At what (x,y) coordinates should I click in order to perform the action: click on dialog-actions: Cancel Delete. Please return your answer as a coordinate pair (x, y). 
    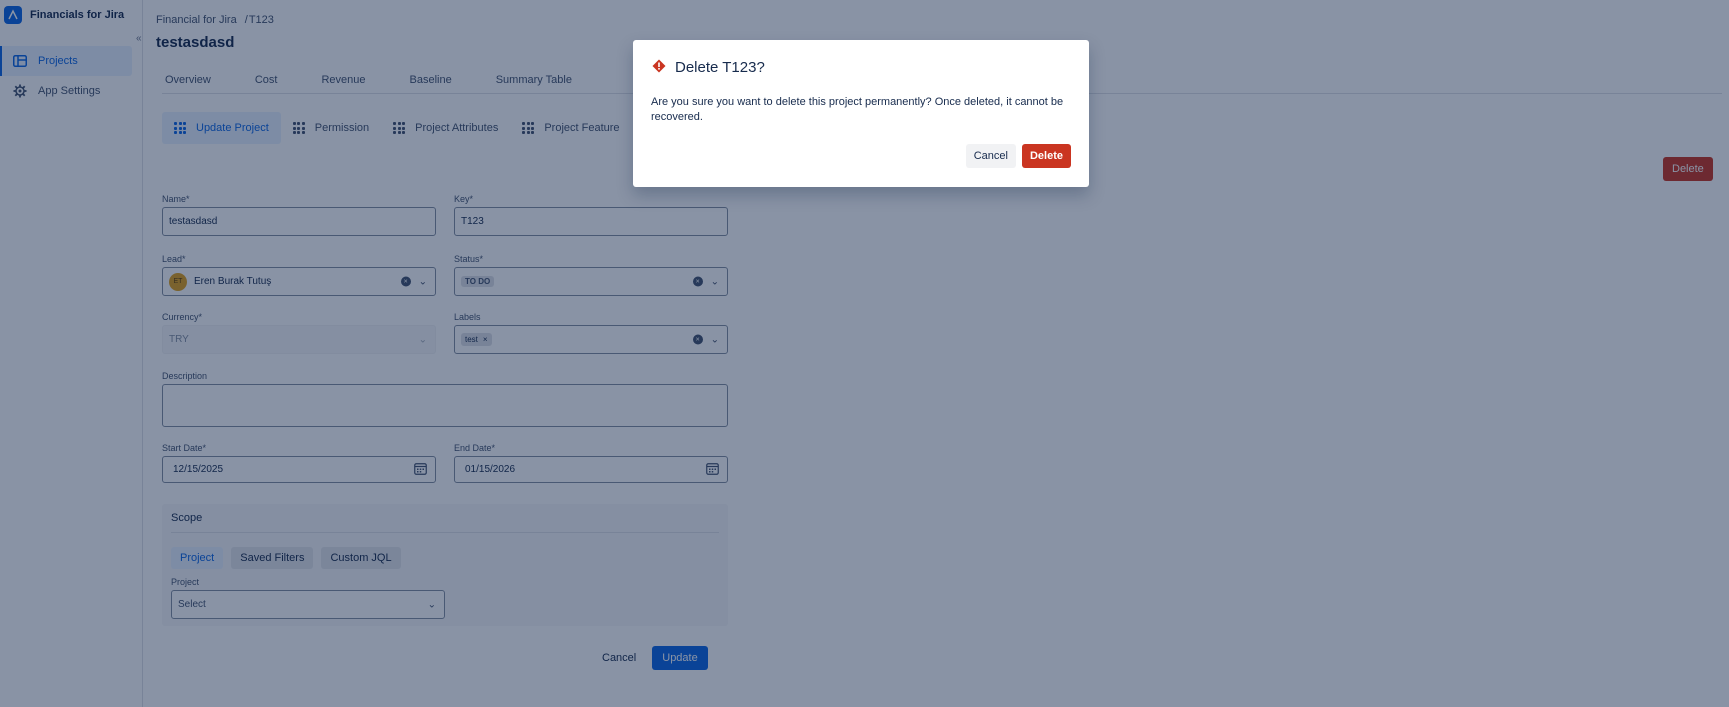
    Looking at the image, I should click on (1018, 156).